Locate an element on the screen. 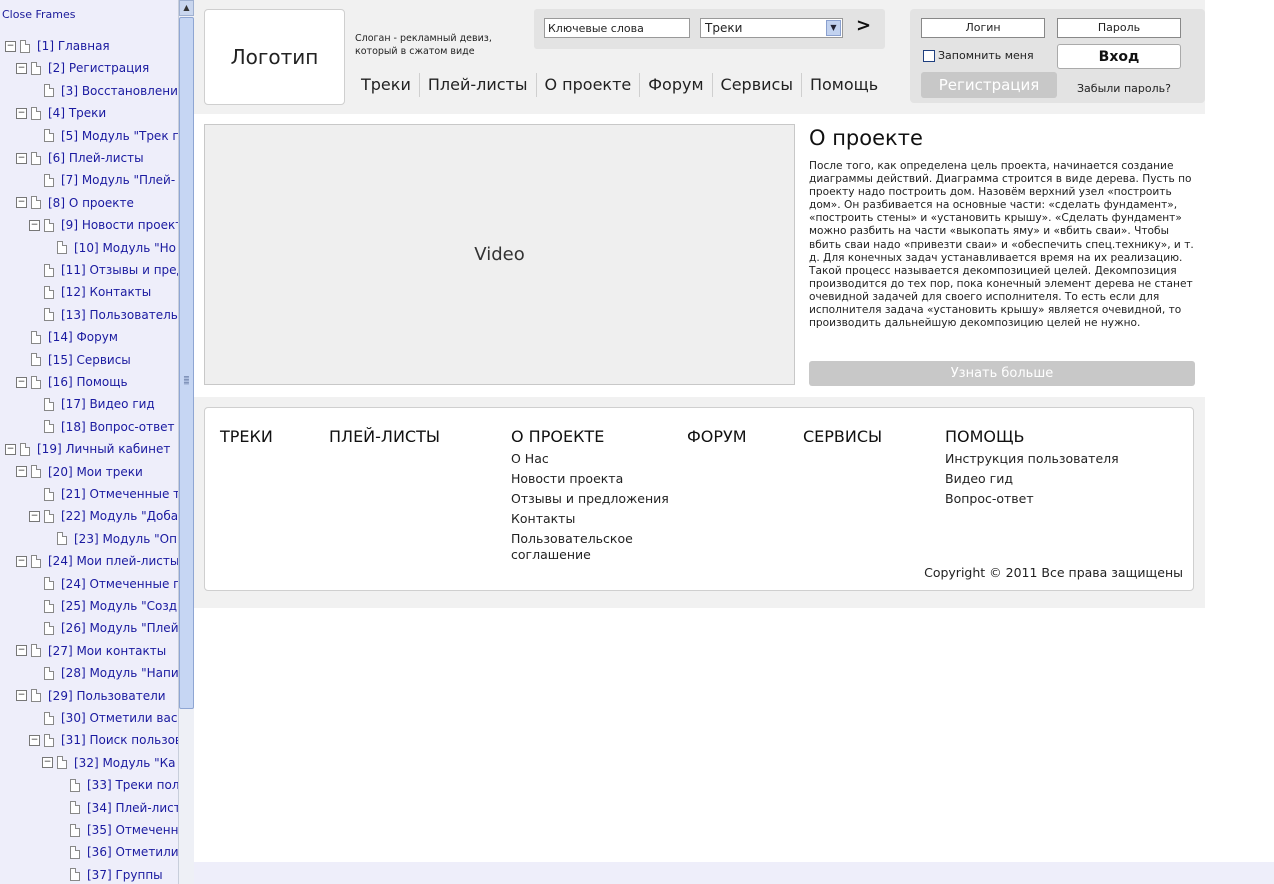  footer-link: Инструкция пользователя is located at coordinates (1032, 459).